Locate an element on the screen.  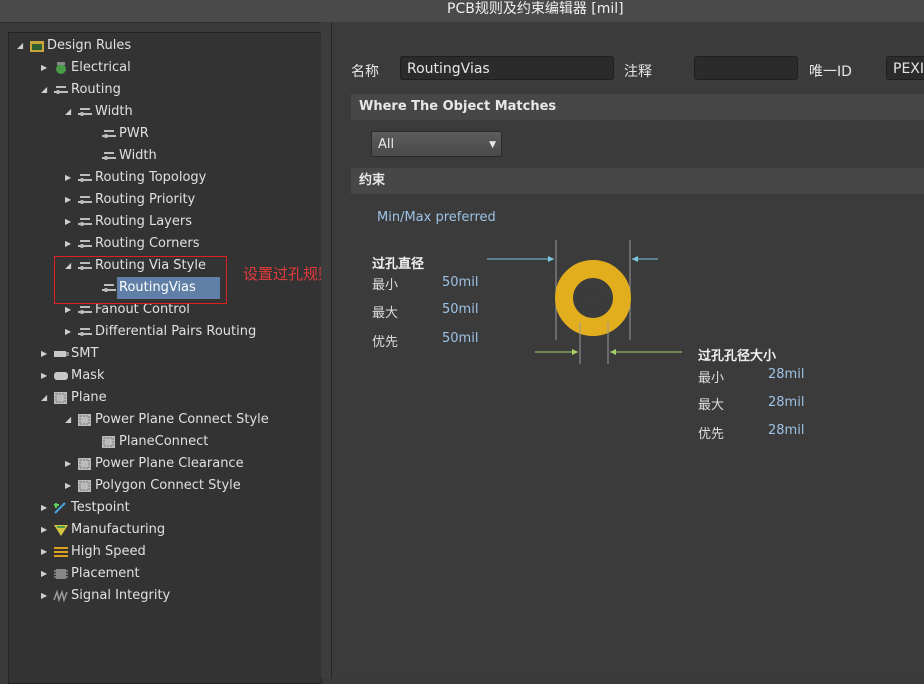
hole-size-pref-value: 28mil is located at coordinates (786, 430).